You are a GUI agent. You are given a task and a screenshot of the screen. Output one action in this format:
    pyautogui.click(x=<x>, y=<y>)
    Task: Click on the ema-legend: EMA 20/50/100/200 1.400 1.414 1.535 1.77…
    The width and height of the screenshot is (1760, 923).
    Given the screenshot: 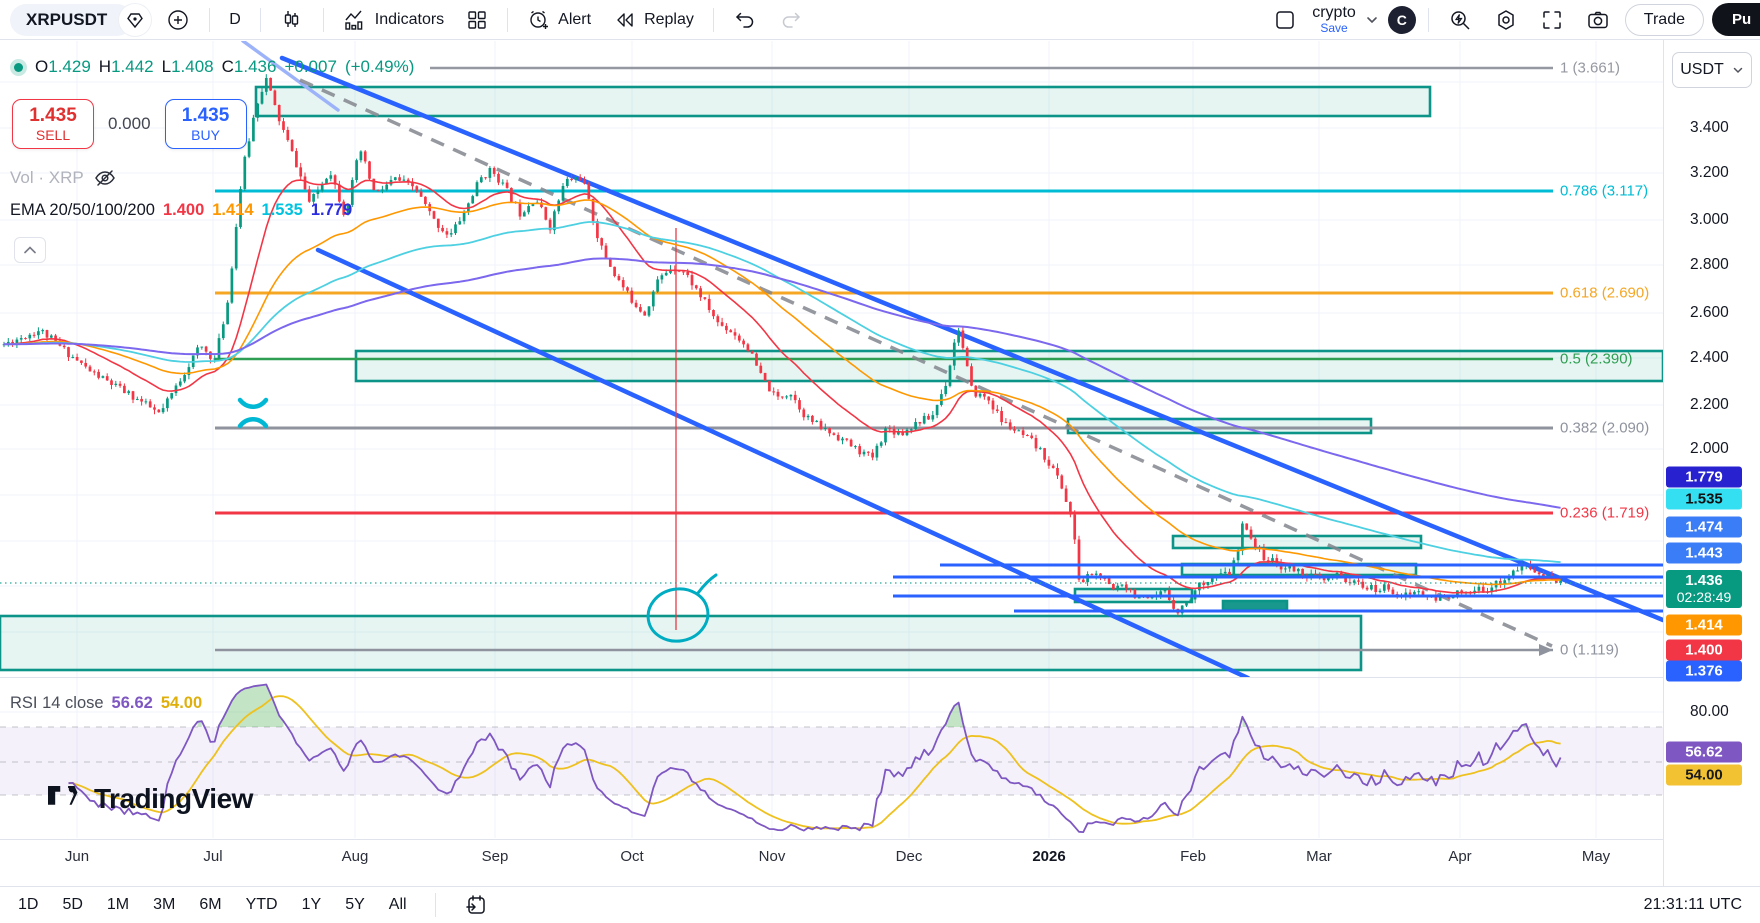 What is the action you would take?
    pyautogui.click(x=181, y=210)
    